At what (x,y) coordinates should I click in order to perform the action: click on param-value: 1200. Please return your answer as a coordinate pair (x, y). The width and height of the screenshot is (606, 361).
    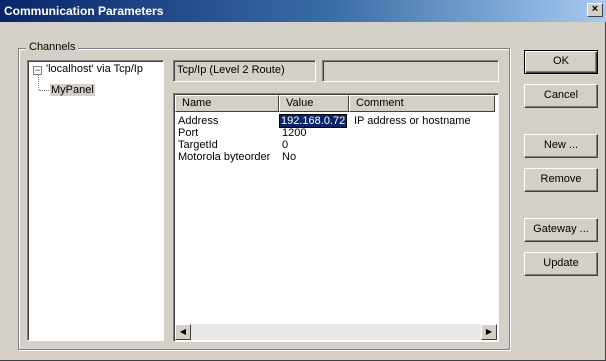
    Looking at the image, I should click on (294, 133).